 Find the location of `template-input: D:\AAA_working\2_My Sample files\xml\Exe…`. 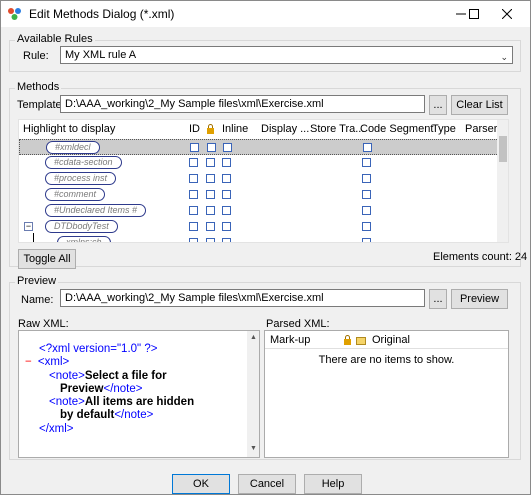

template-input: D:\AAA_working\2_My Sample files\xml\Exe… is located at coordinates (242, 104).